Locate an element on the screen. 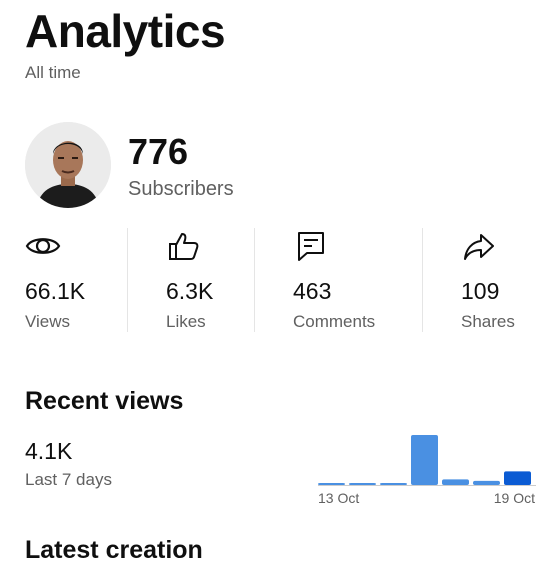  chart-tick-label: 19 Oct is located at coordinates (514, 498).